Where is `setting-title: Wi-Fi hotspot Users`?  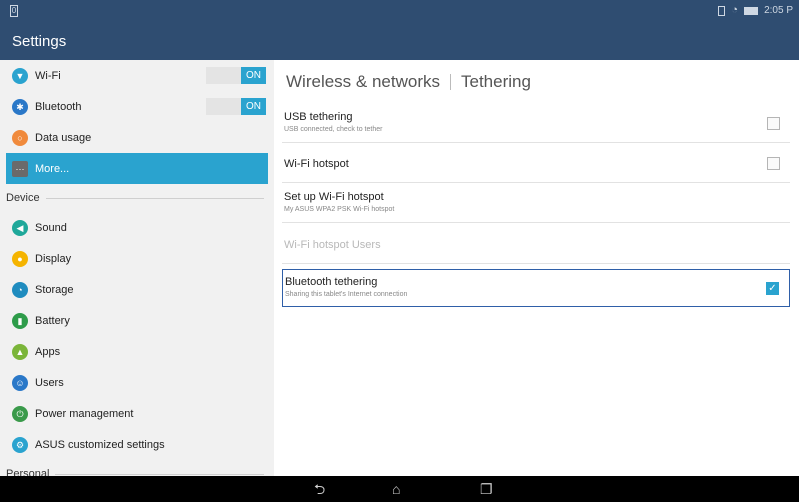 setting-title: Wi-Fi hotspot Users is located at coordinates (332, 245).